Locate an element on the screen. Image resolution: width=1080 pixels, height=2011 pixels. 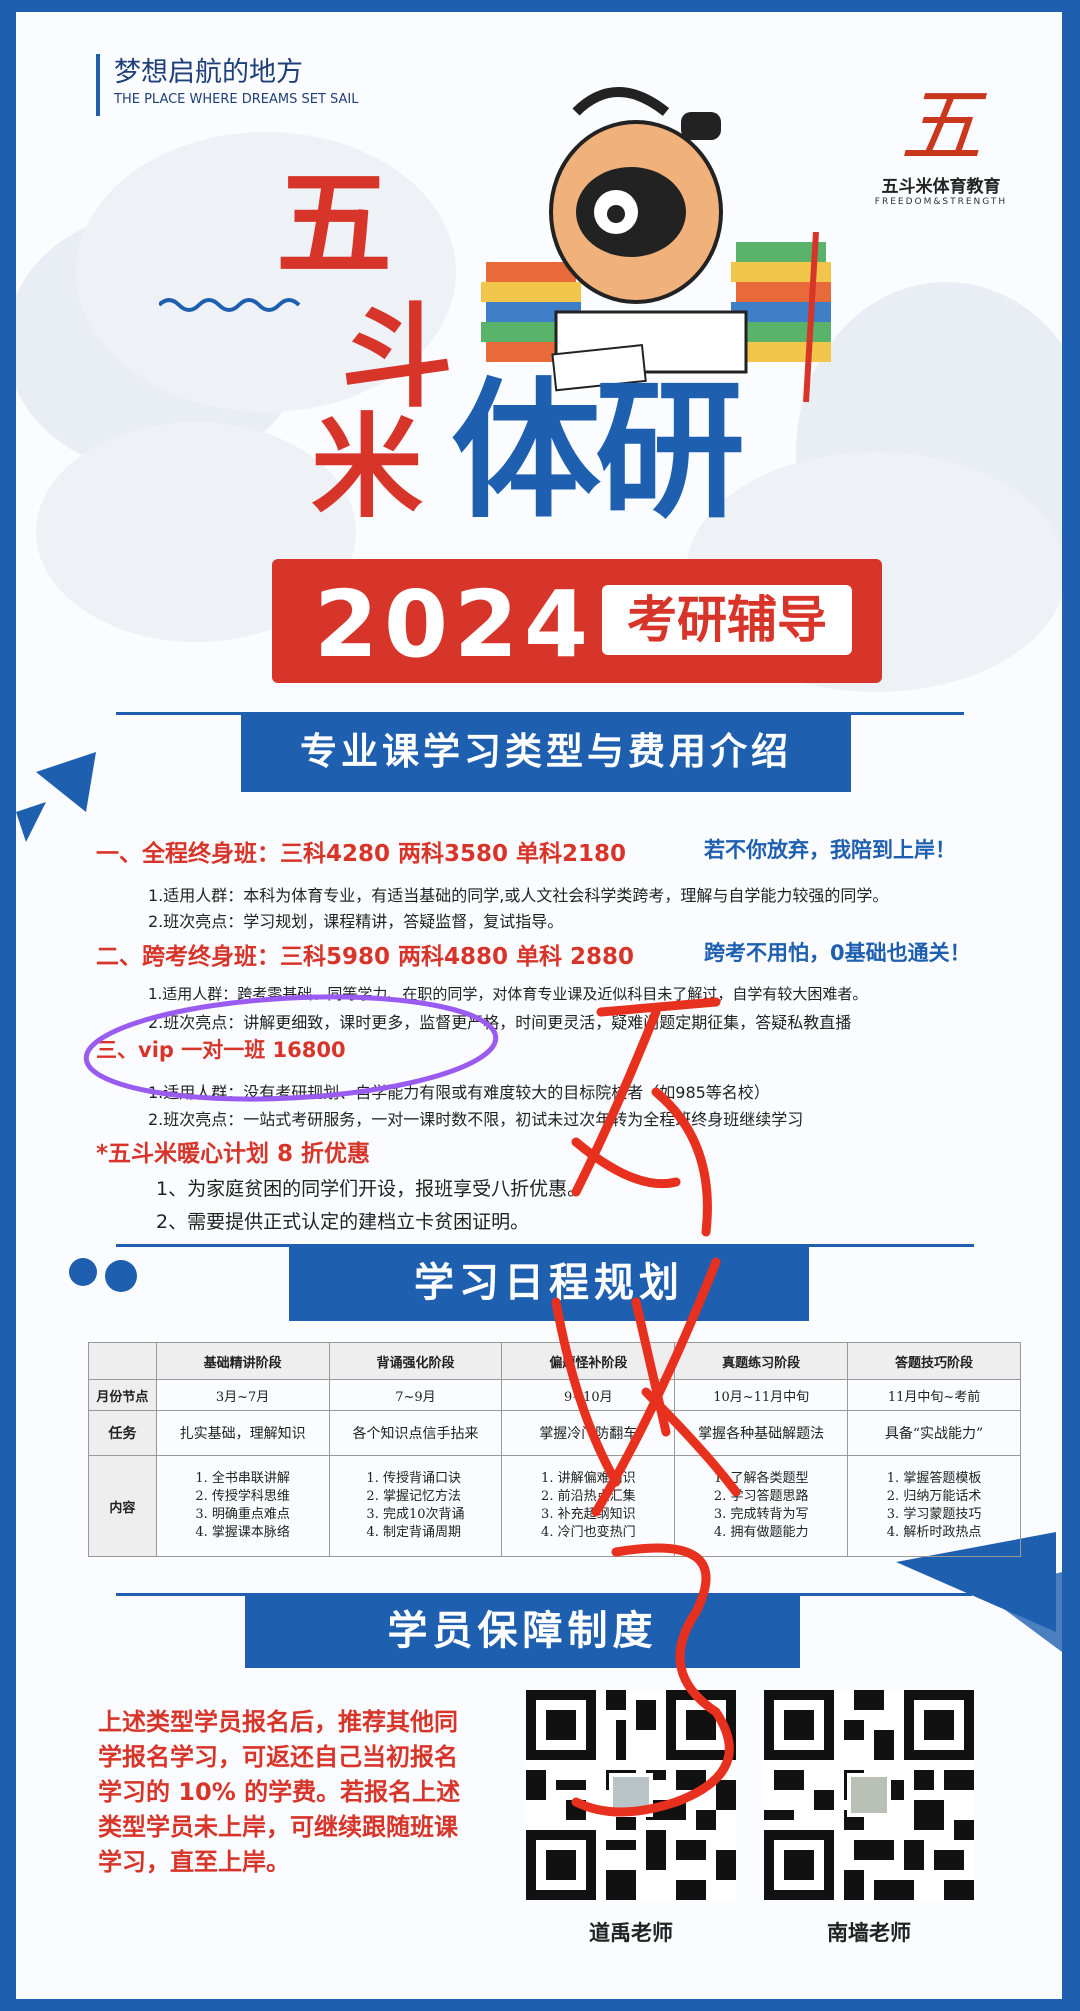
slogan-cn: 梦想启航的地方 is located at coordinates (208, 72).